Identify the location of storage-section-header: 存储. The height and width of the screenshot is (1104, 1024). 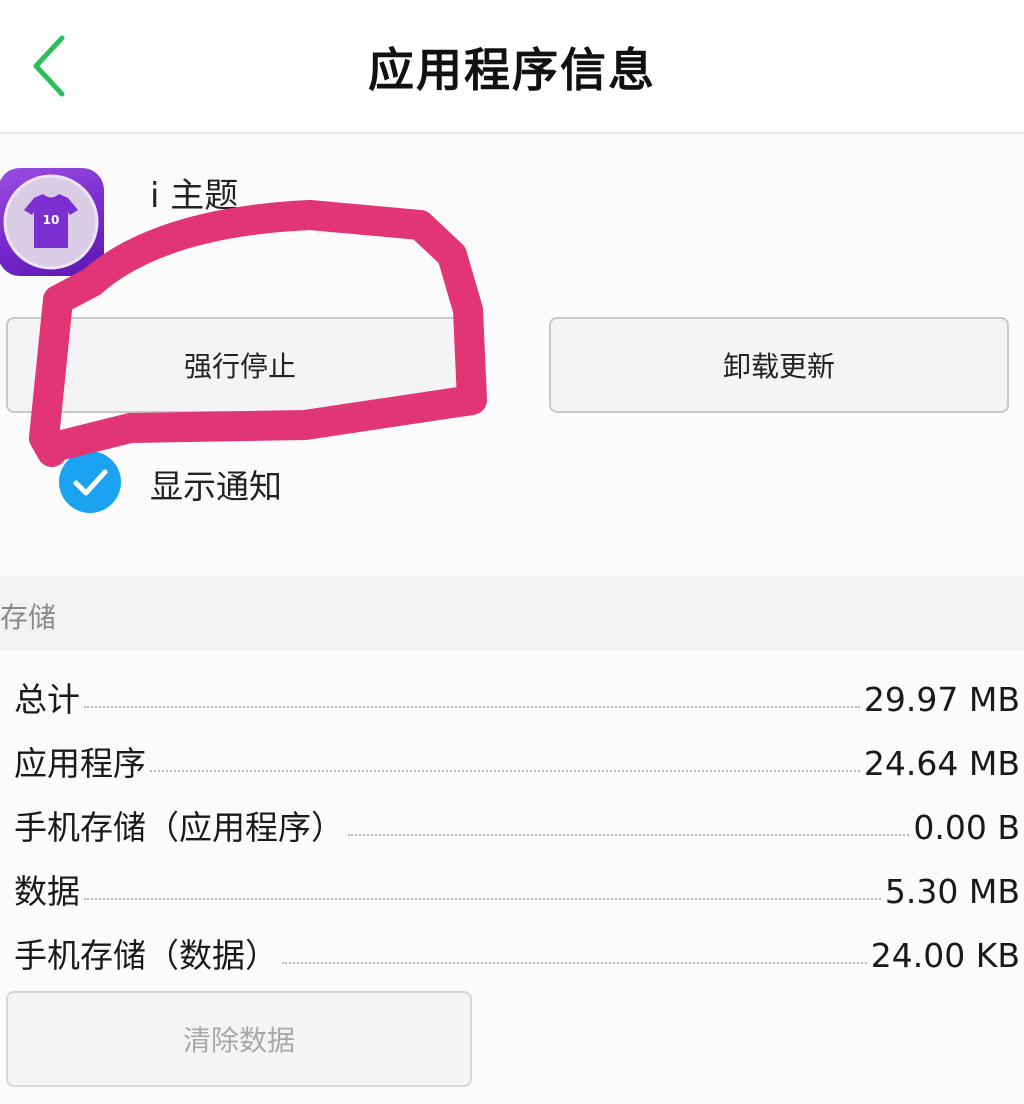
(512, 613).